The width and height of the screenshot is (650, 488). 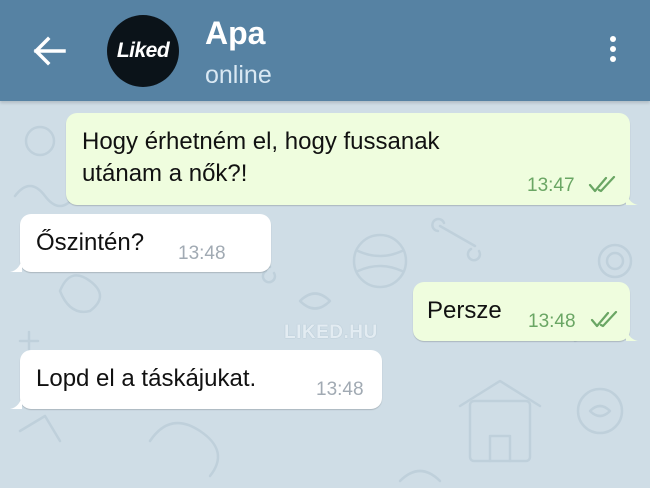 I want to click on message-bubble-incoming: Őszintén? 13:48, so click(x=140, y=243).